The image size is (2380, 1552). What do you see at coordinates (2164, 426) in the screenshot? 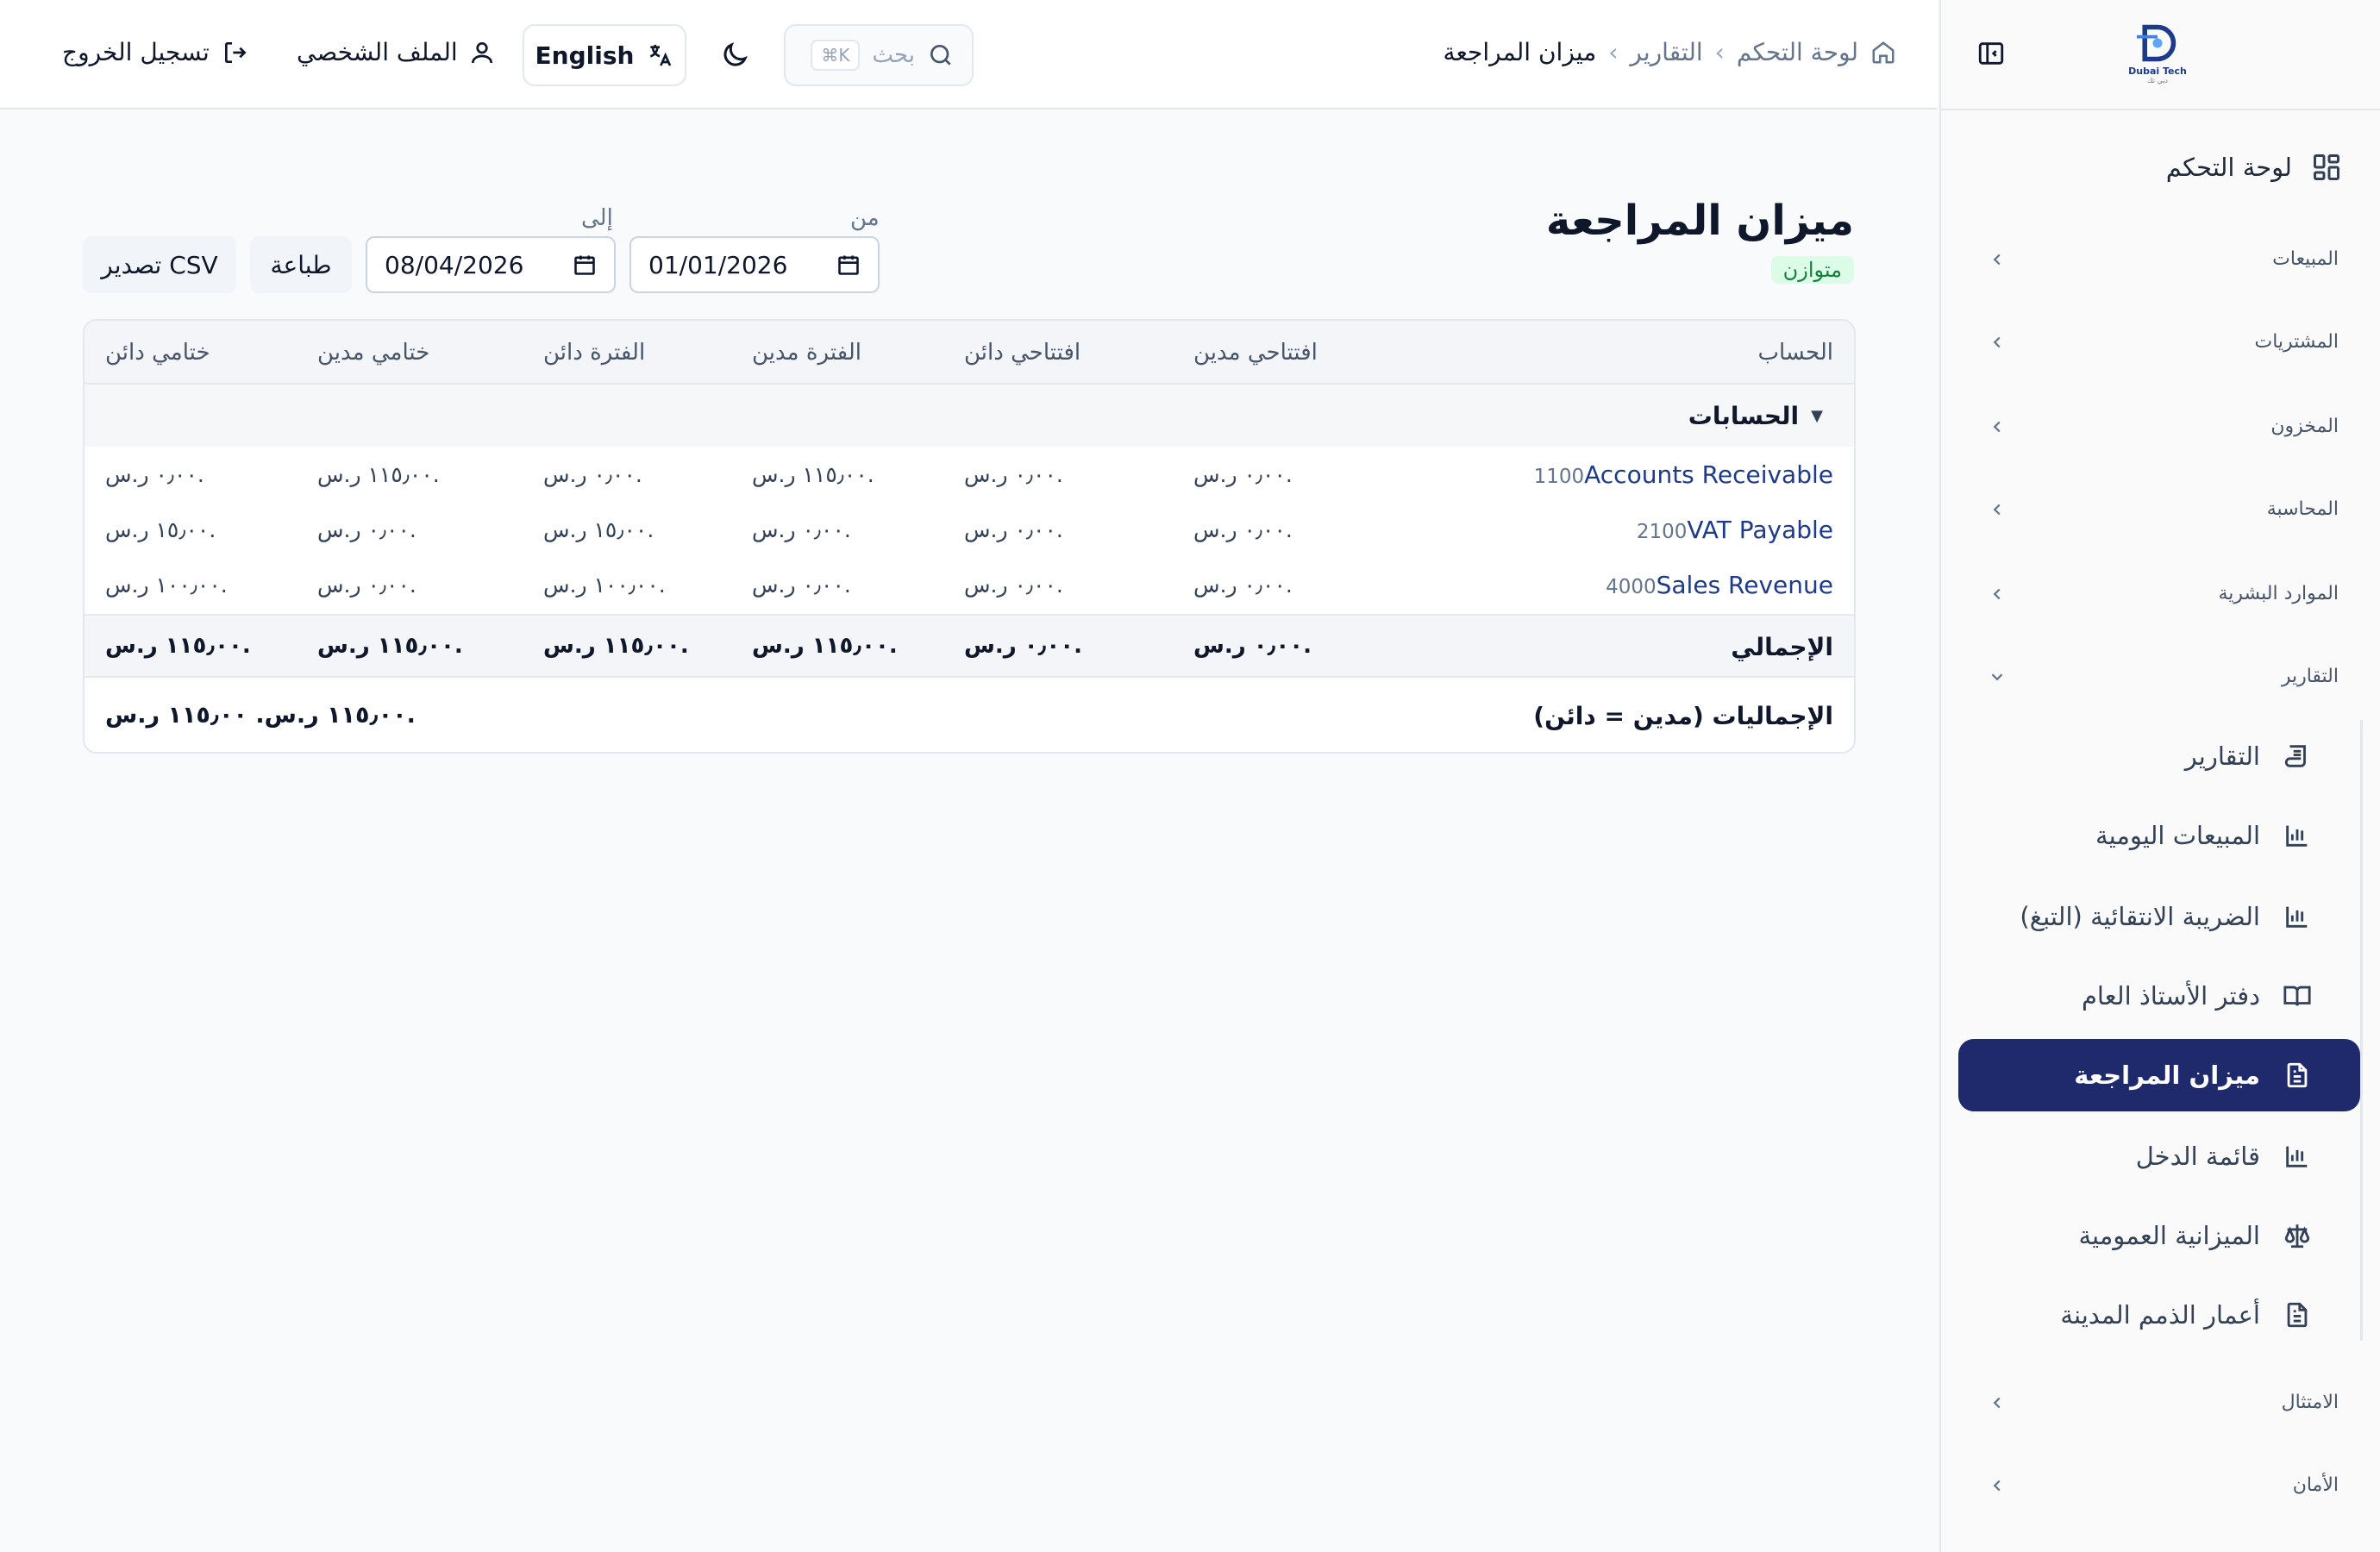
I see `sidebar-group-inventory: المخزون` at bounding box center [2164, 426].